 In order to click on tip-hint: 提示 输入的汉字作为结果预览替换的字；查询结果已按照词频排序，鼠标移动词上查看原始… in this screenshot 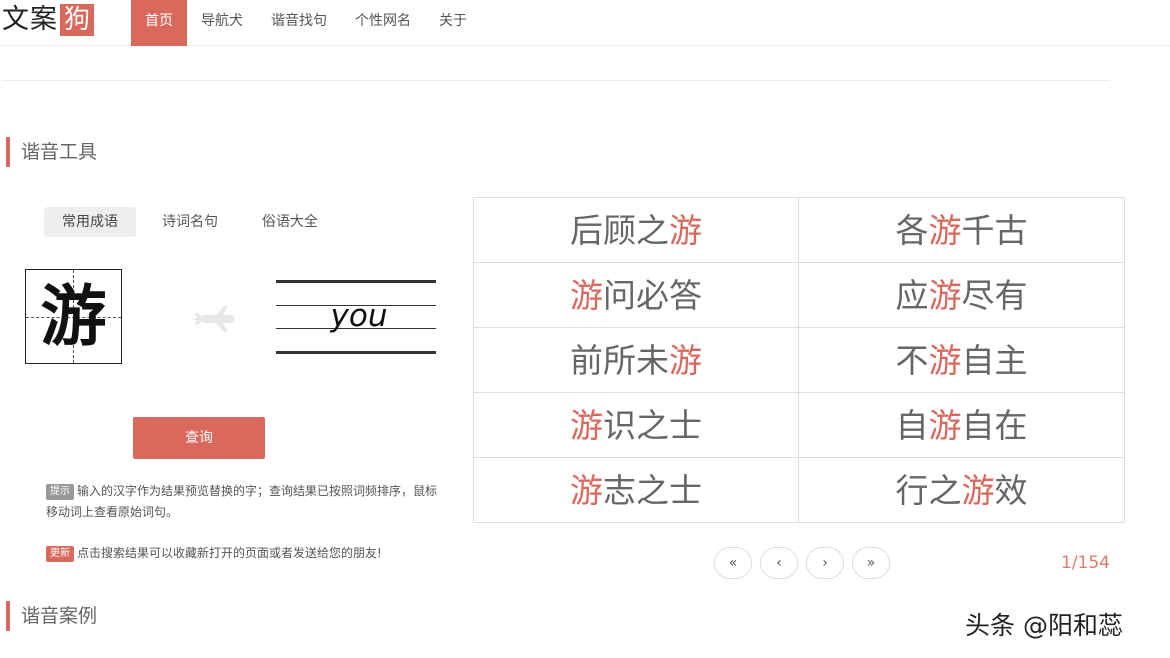, I will do `click(242, 502)`.